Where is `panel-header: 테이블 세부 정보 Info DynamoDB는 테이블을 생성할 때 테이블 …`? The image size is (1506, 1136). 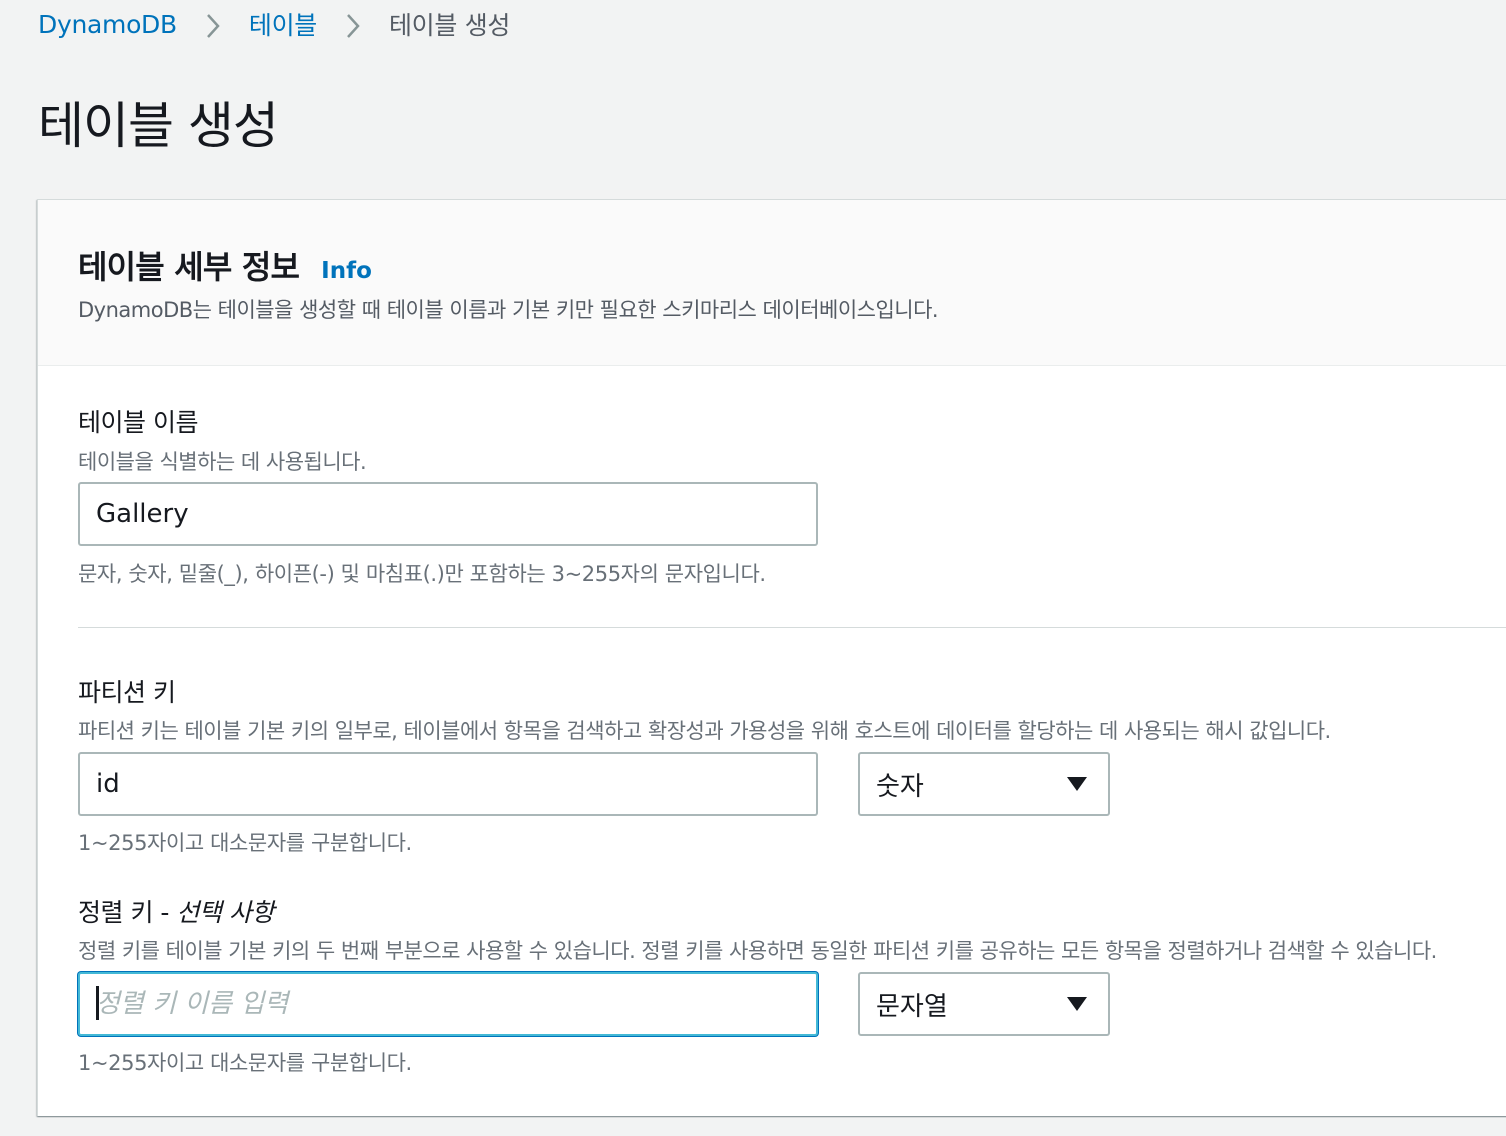 panel-header: 테이블 세부 정보 Info DynamoDB는 테이블을 생성할 때 테이블 … is located at coordinates (772, 283).